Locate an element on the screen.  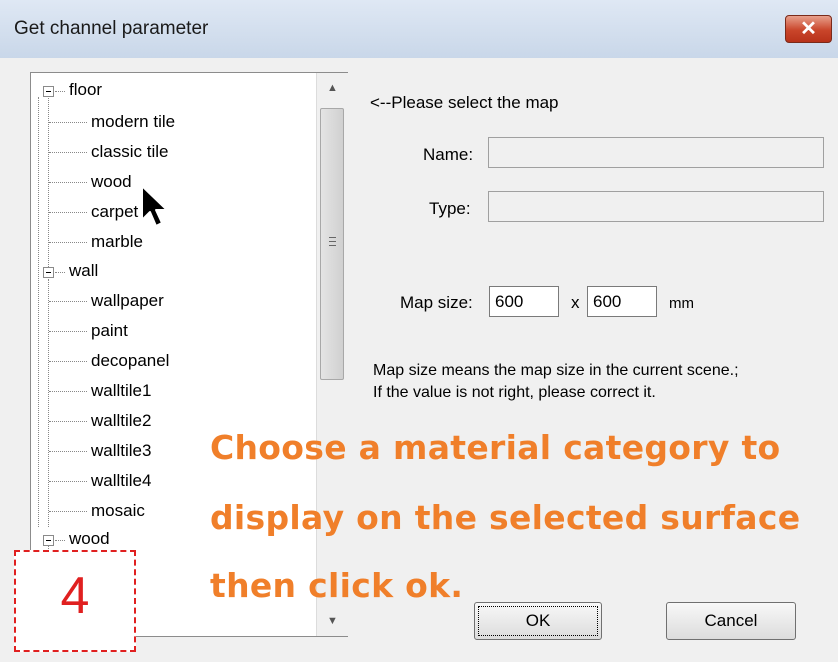
cancel-button-label: Cancel is located at coordinates (731, 620).